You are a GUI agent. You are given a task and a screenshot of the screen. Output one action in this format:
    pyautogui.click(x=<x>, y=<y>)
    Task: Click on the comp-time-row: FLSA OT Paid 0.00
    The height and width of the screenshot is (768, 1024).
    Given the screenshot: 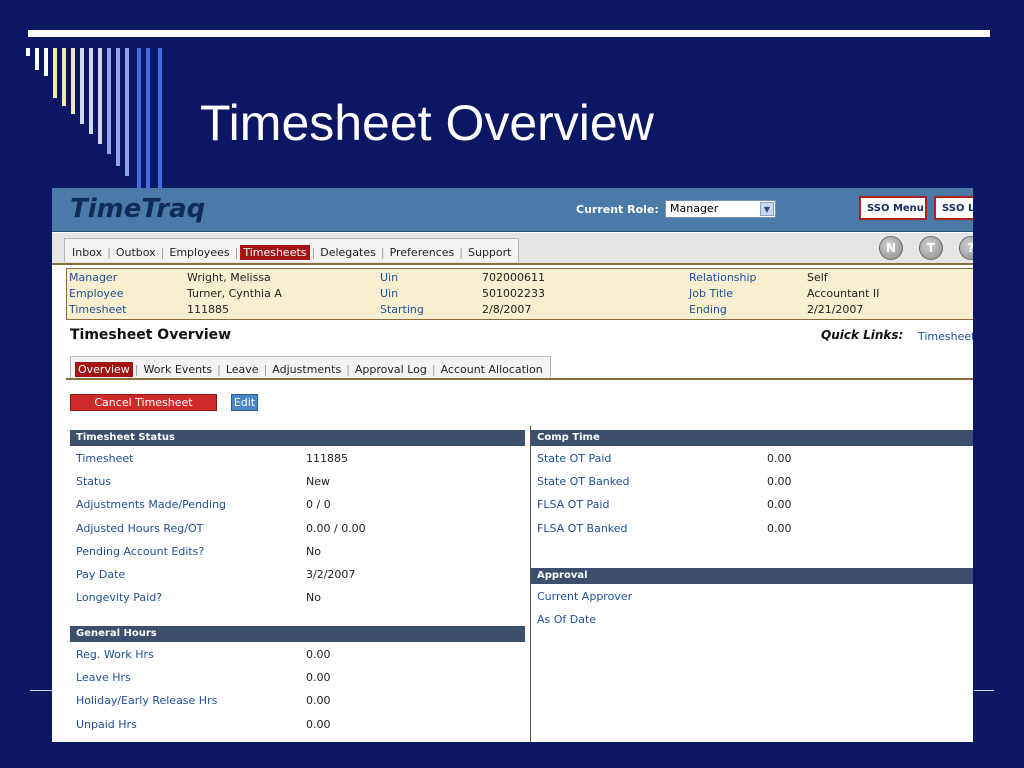 What is the action you would take?
    pyautogui.click(x=755, y=506)
    